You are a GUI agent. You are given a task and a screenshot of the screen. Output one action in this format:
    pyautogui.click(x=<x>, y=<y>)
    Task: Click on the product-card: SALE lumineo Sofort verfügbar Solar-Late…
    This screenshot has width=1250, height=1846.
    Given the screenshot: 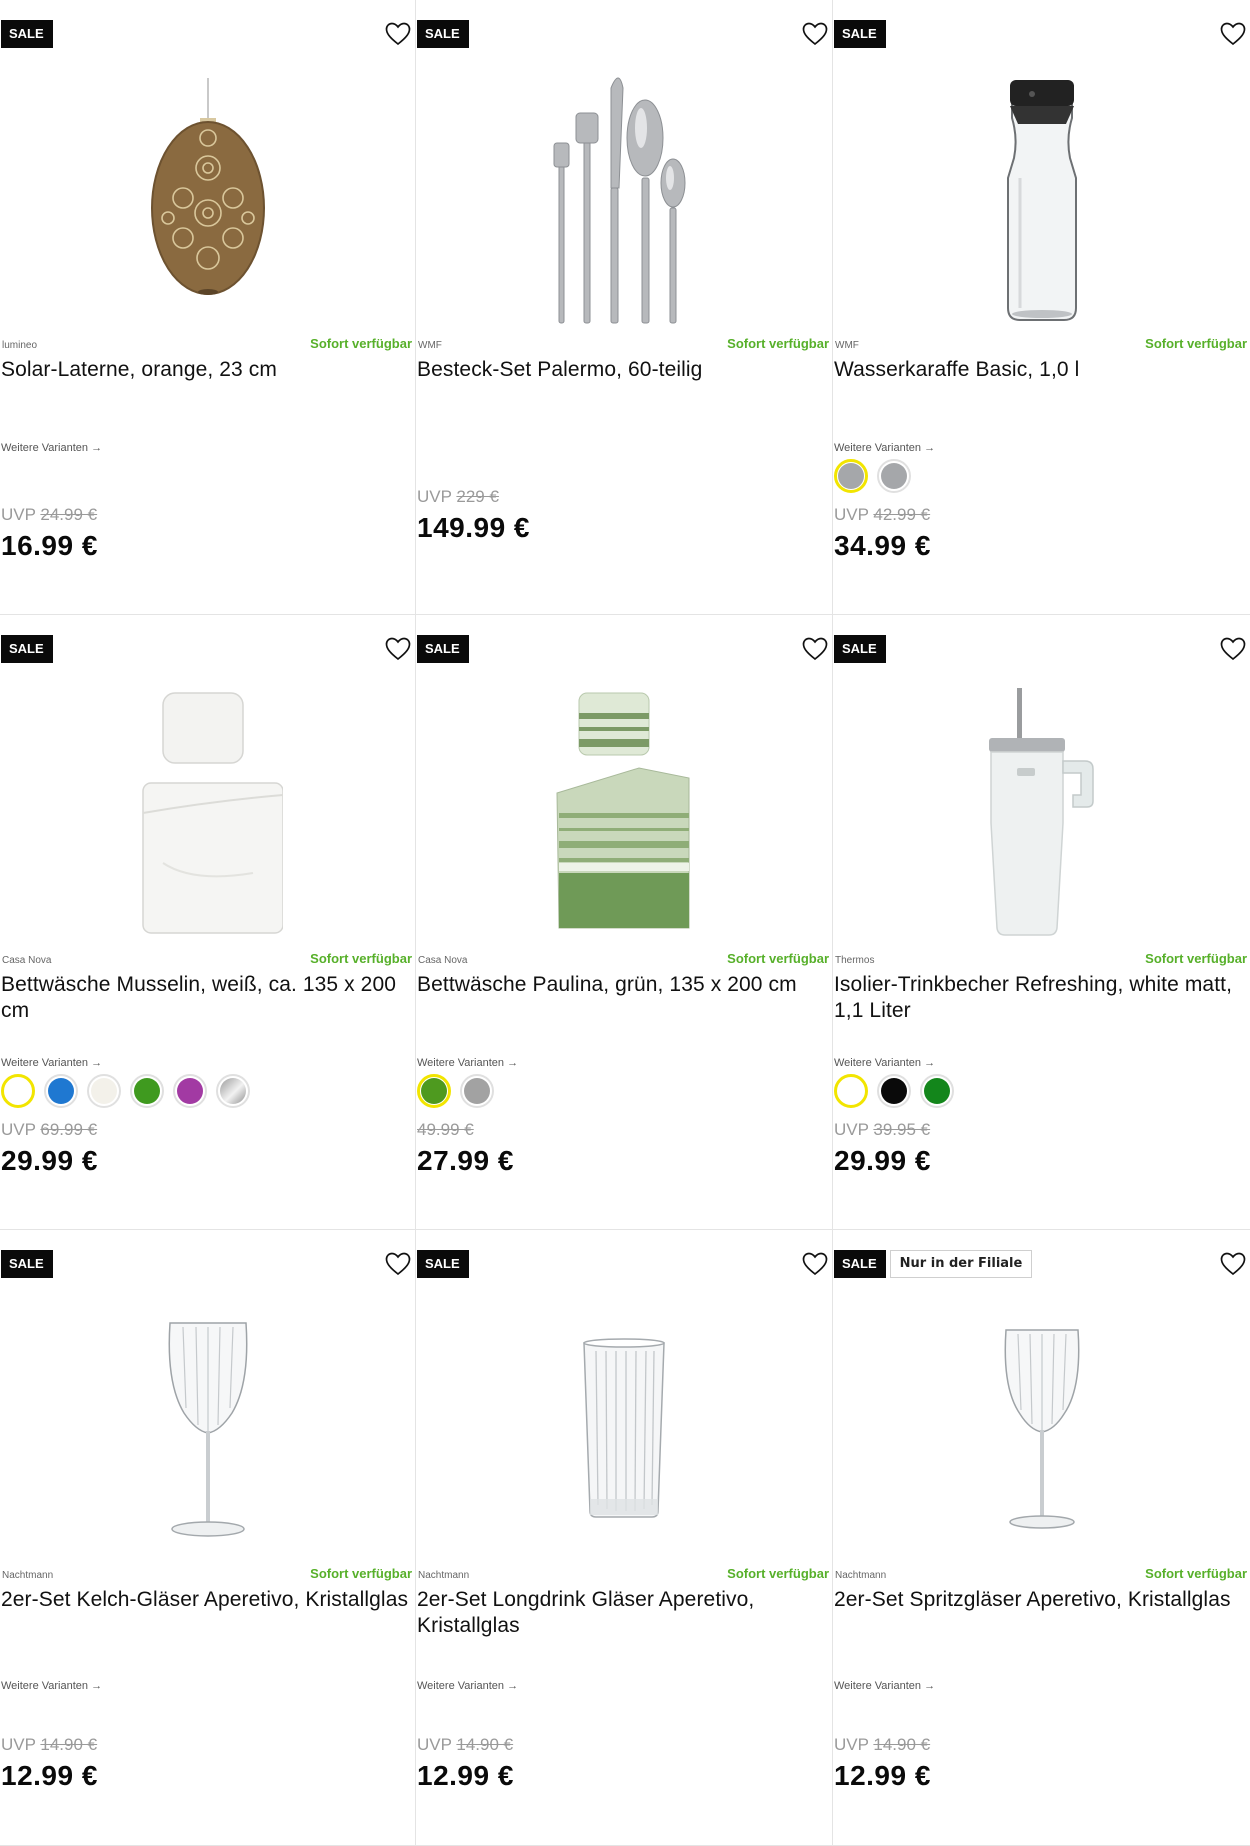 What is the action you would take?
    pyautogui.click(x=208, y=307)
    